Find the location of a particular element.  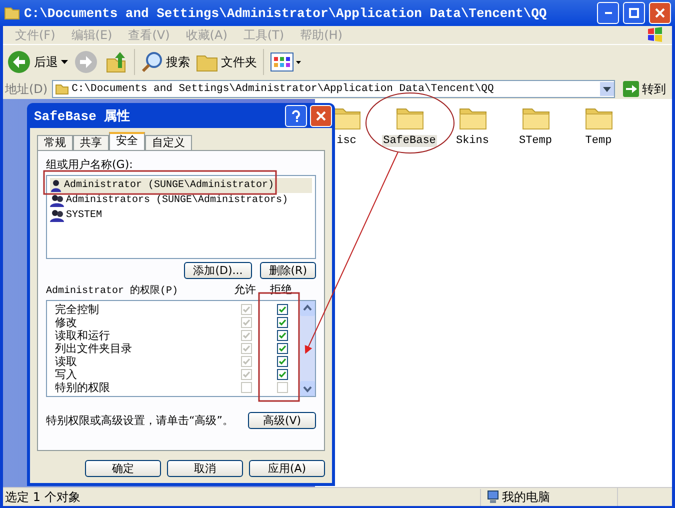

folder-item: Skins is located at coordinates (472, 125).